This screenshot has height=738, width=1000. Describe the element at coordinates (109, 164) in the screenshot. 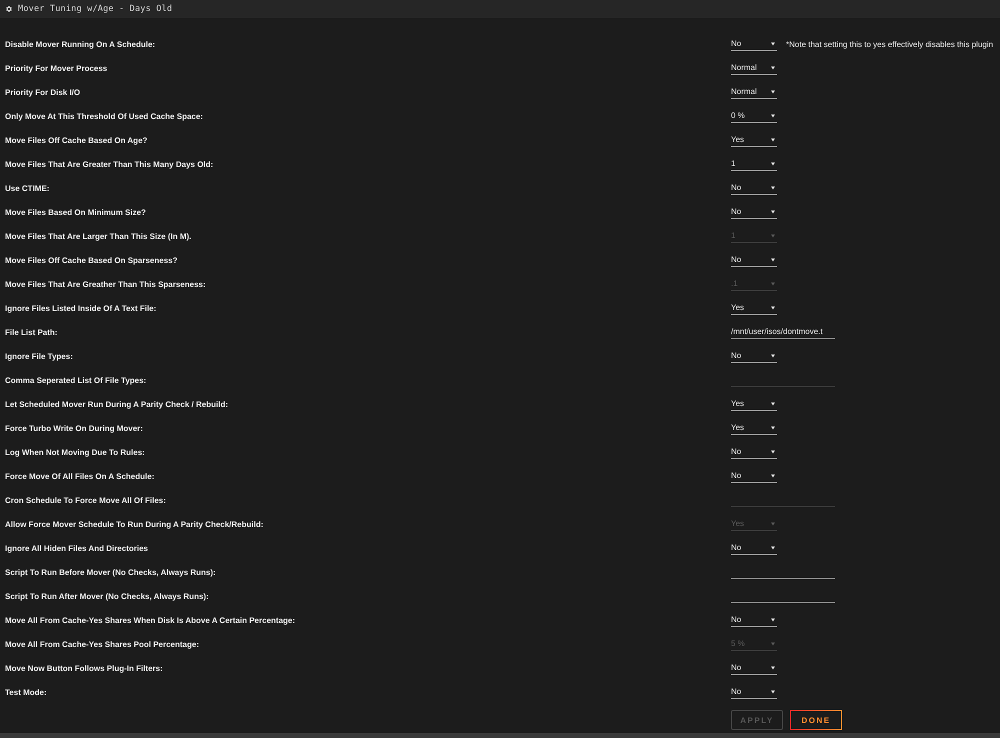

I see `setting-label: Move Files That Are Greater Than This Many Days Old:` at that location.